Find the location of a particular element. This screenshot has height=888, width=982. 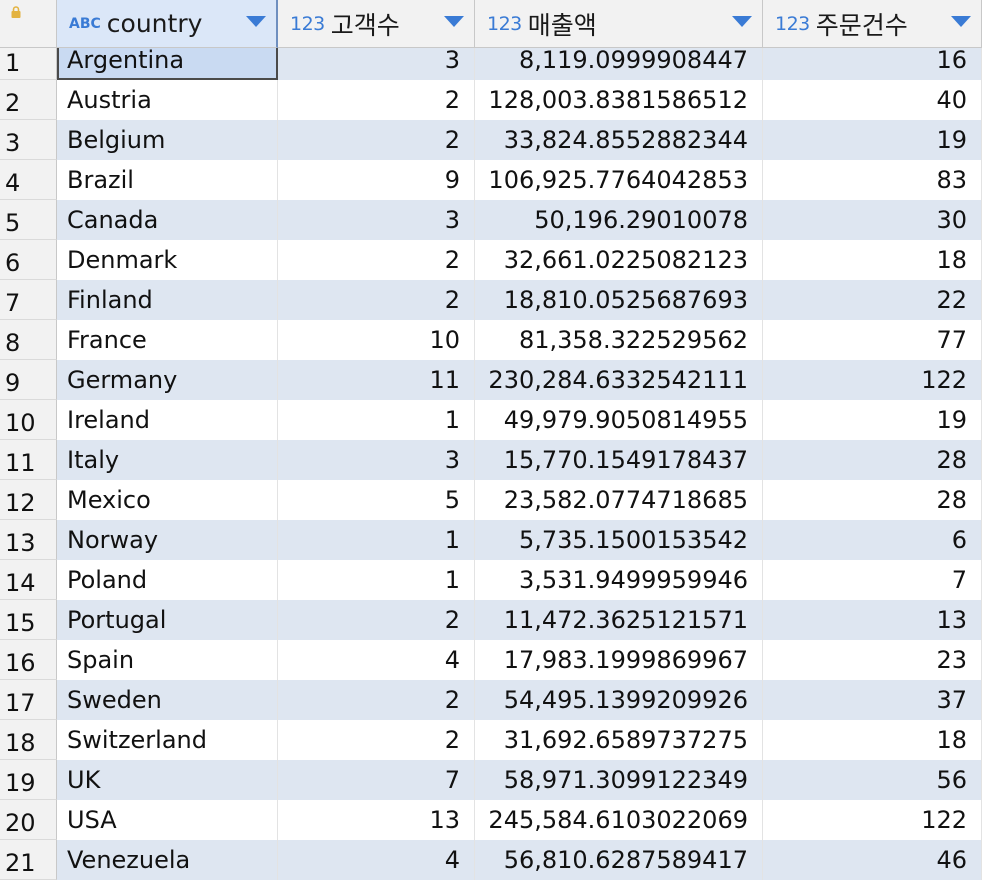

cell-country: Poland is located at coordinates (167, 580).